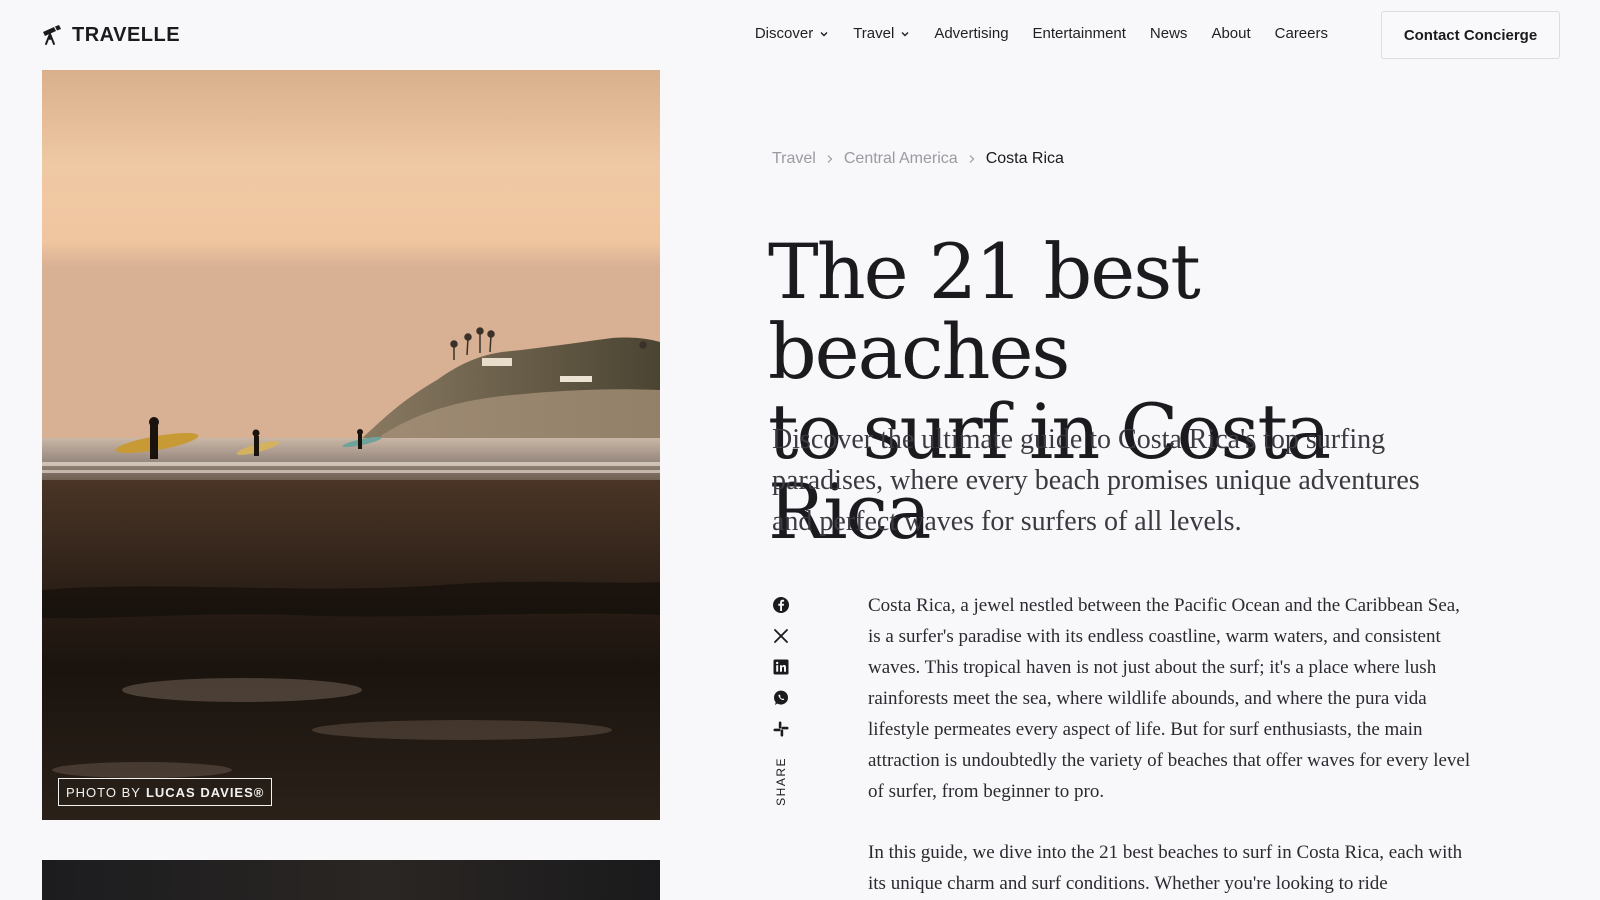  Describe the element at coordinates (126, 34) in the screenshot. I see `brand-name: TRAVELLE` at that location.